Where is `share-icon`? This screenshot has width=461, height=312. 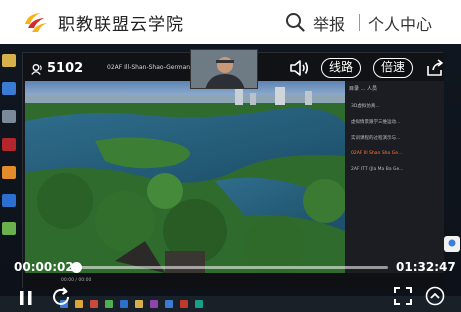 share-icon is located at coordinates (435, 68).